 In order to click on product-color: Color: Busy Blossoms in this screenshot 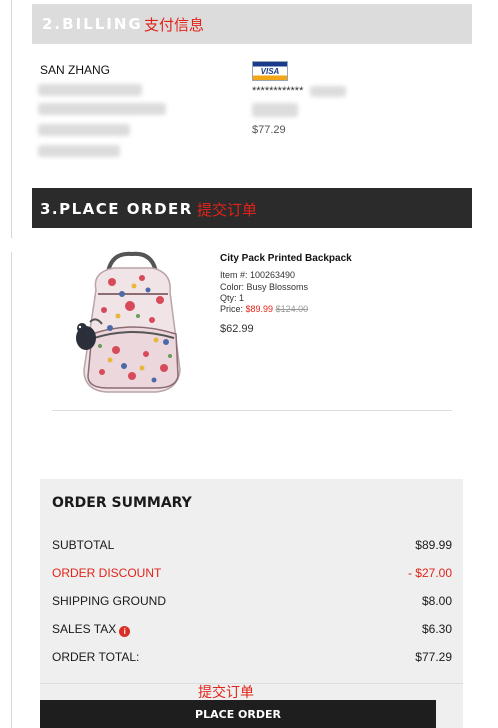, I will do `click(264, 287)`.